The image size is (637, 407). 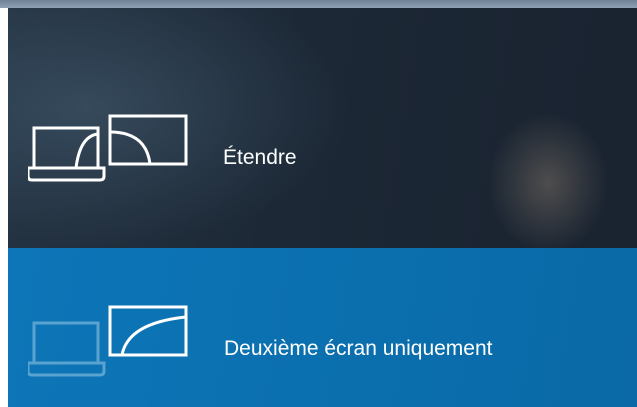 I want to click on option-second-screen-only-label: Deuxième écran uniquement, so click(x=358, y=348).